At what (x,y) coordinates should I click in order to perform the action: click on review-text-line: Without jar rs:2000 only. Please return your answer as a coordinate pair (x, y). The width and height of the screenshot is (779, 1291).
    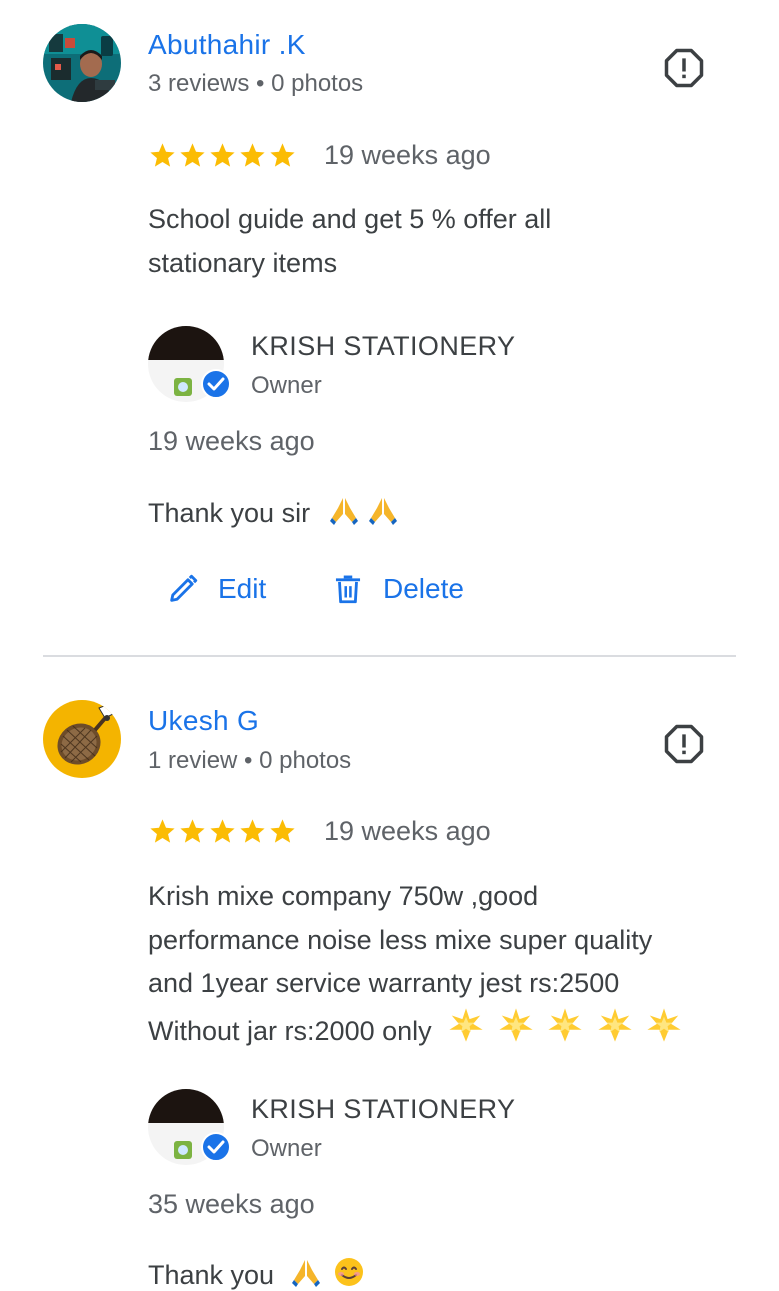
    Looking at the image, I should click on (290, 1030).